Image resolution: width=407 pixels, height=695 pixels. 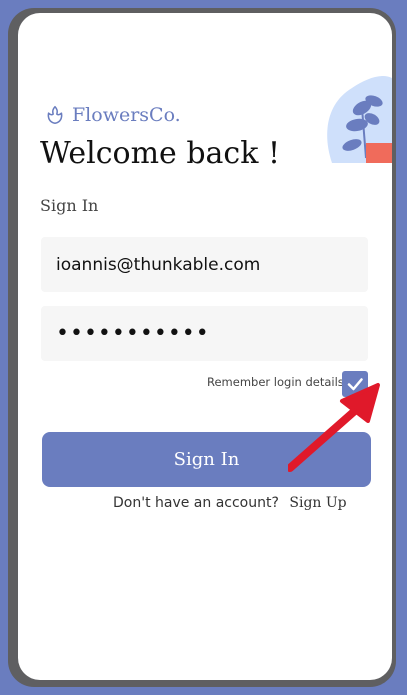 I want to click on remember-checkbox, so click(x=355, y=384).